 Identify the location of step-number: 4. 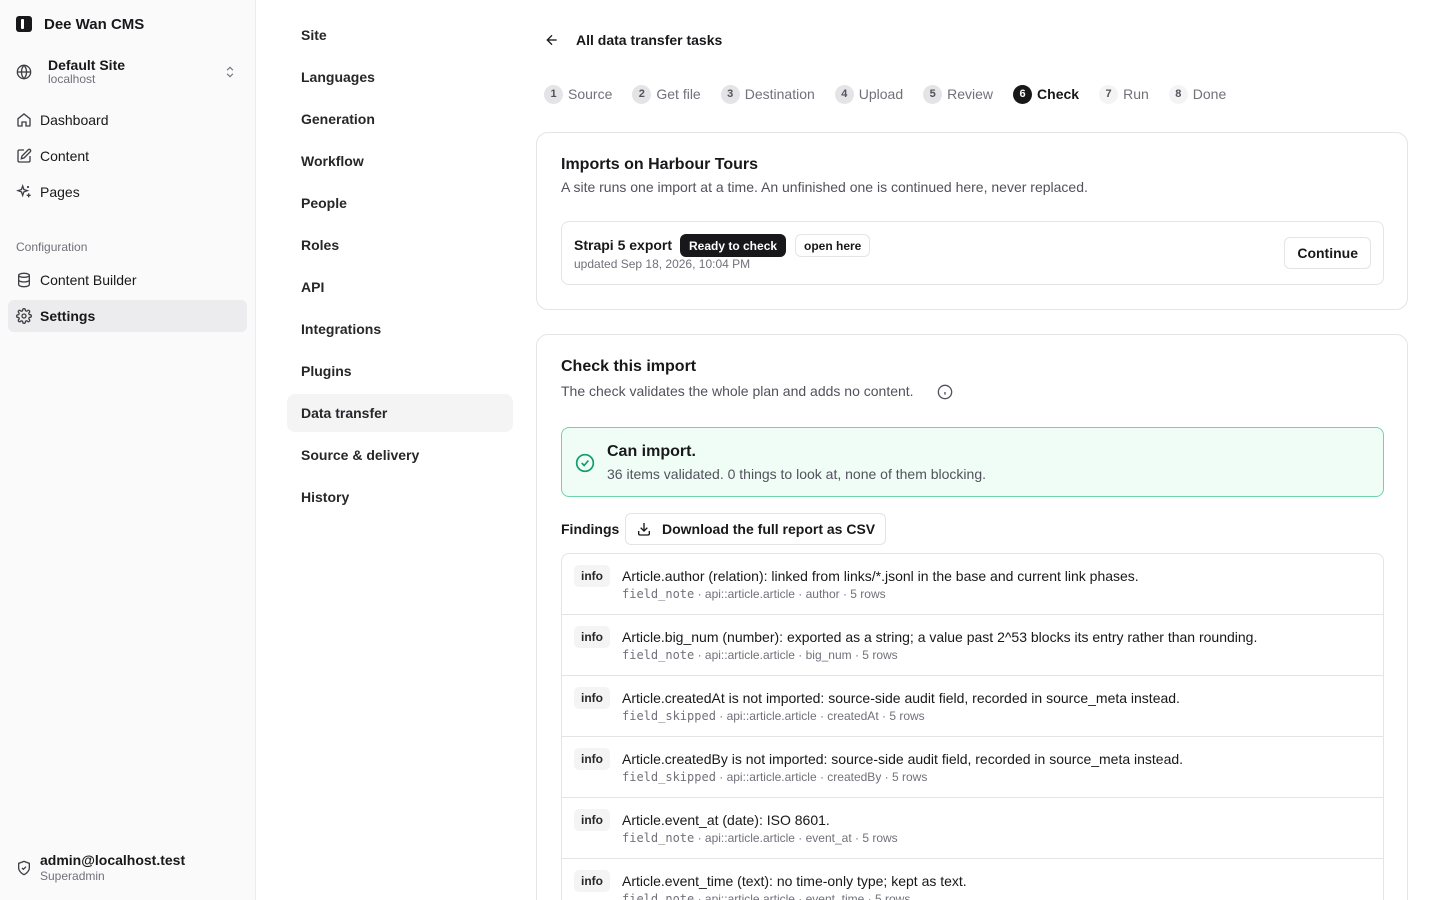
(844, 94).